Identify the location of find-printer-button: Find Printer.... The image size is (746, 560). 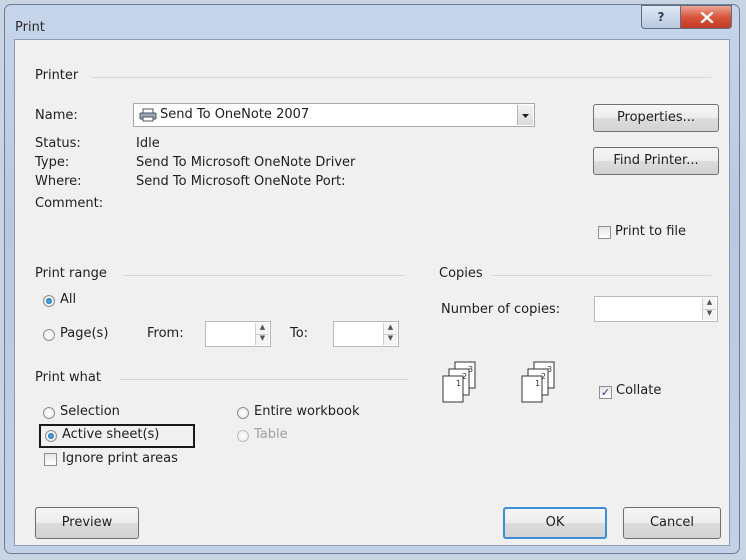
(656, 161).